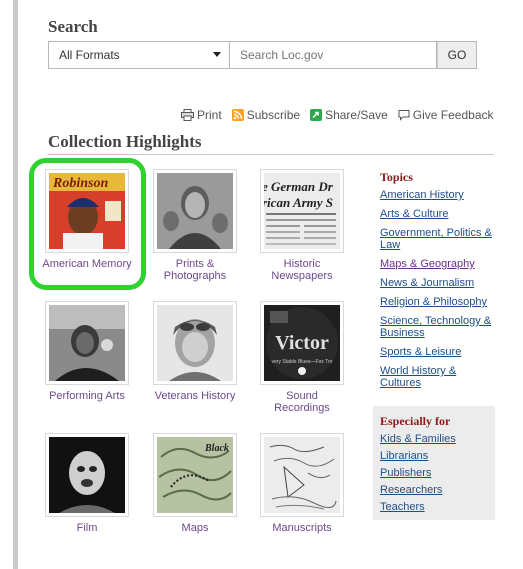 This screenshot has width=523, height=569. Describe the element at coordinates (187, 115) in the screenshot. I see `print-icon` at that location.